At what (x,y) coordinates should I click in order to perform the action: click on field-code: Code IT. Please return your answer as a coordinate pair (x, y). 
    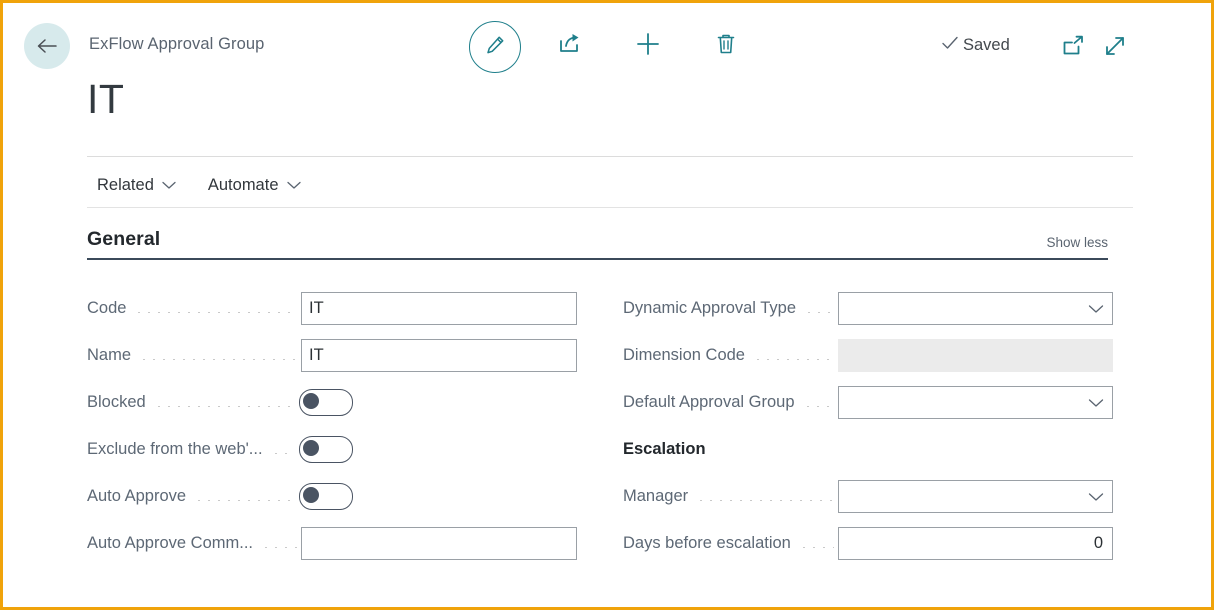
    Looking at the image, I should click on (332, 308).